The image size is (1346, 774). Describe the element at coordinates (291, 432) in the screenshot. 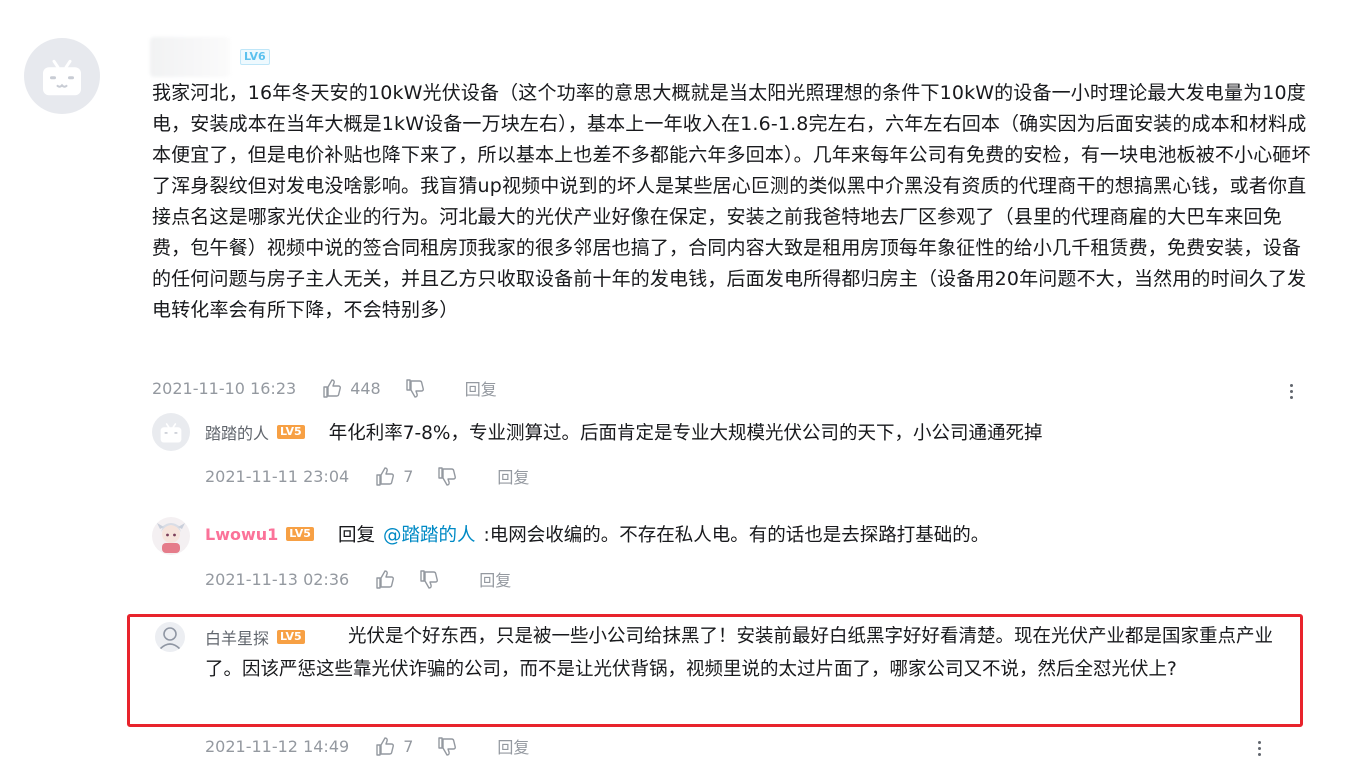

I see `reply-1-level-badge: LV5` at that location.